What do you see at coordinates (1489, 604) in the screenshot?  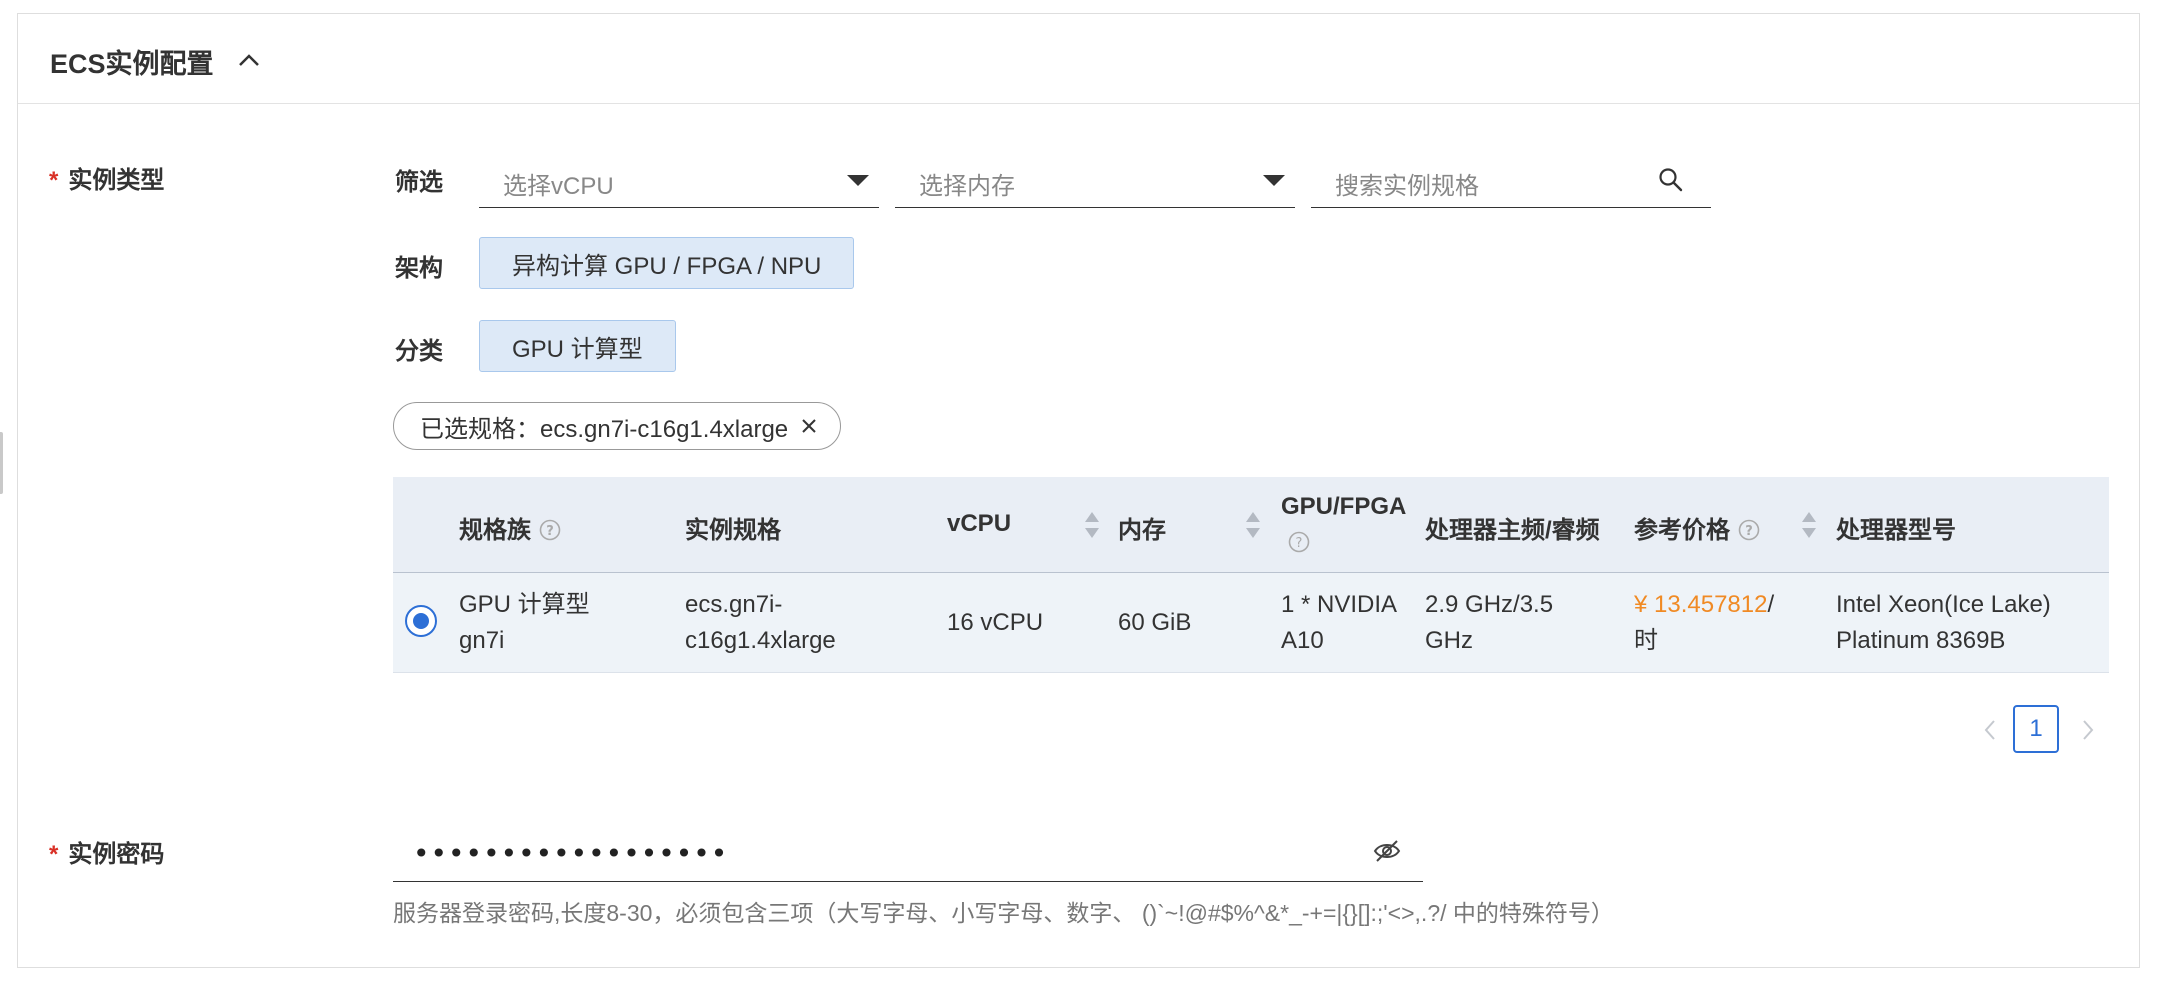 I see `cell-freq-line1: 2.9 GHz/3.5` at bounding box center [1489, 604].